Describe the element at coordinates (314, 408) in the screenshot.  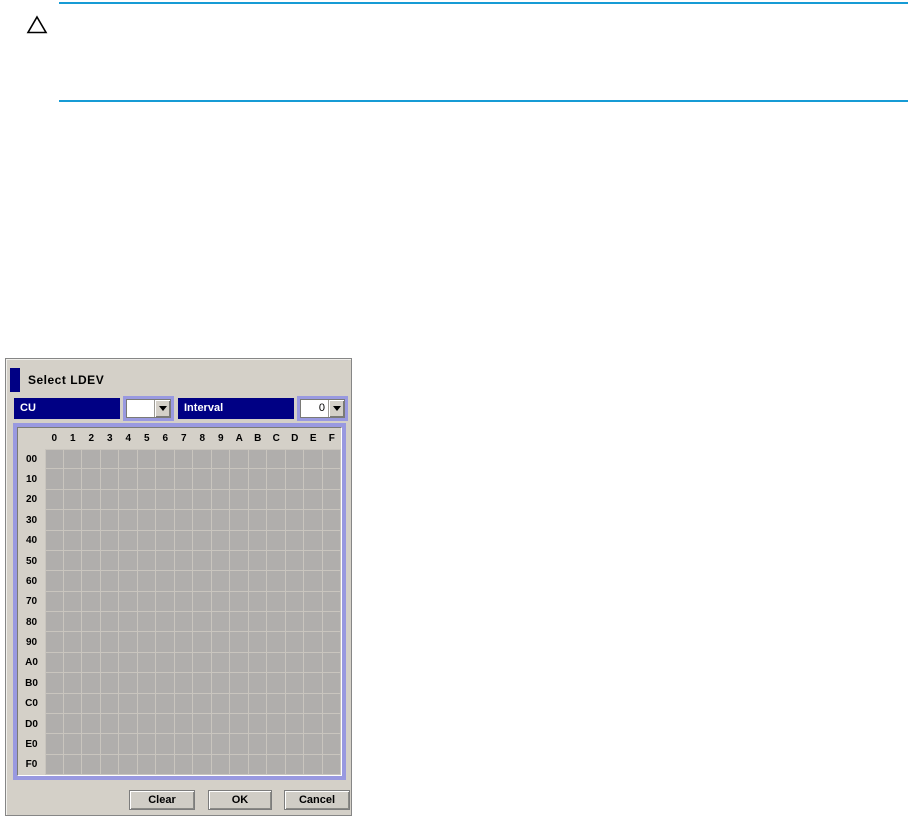
I see `interval-dropdown-value: 0` at that location.